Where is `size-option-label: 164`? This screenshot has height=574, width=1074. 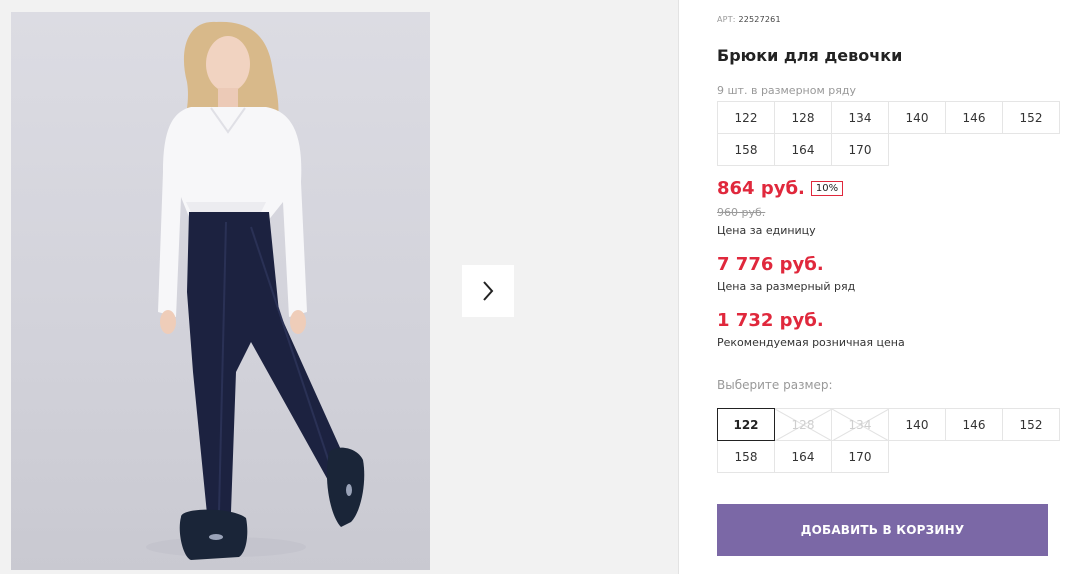
size-option-label: 164 is located at coordinates (803, 456).